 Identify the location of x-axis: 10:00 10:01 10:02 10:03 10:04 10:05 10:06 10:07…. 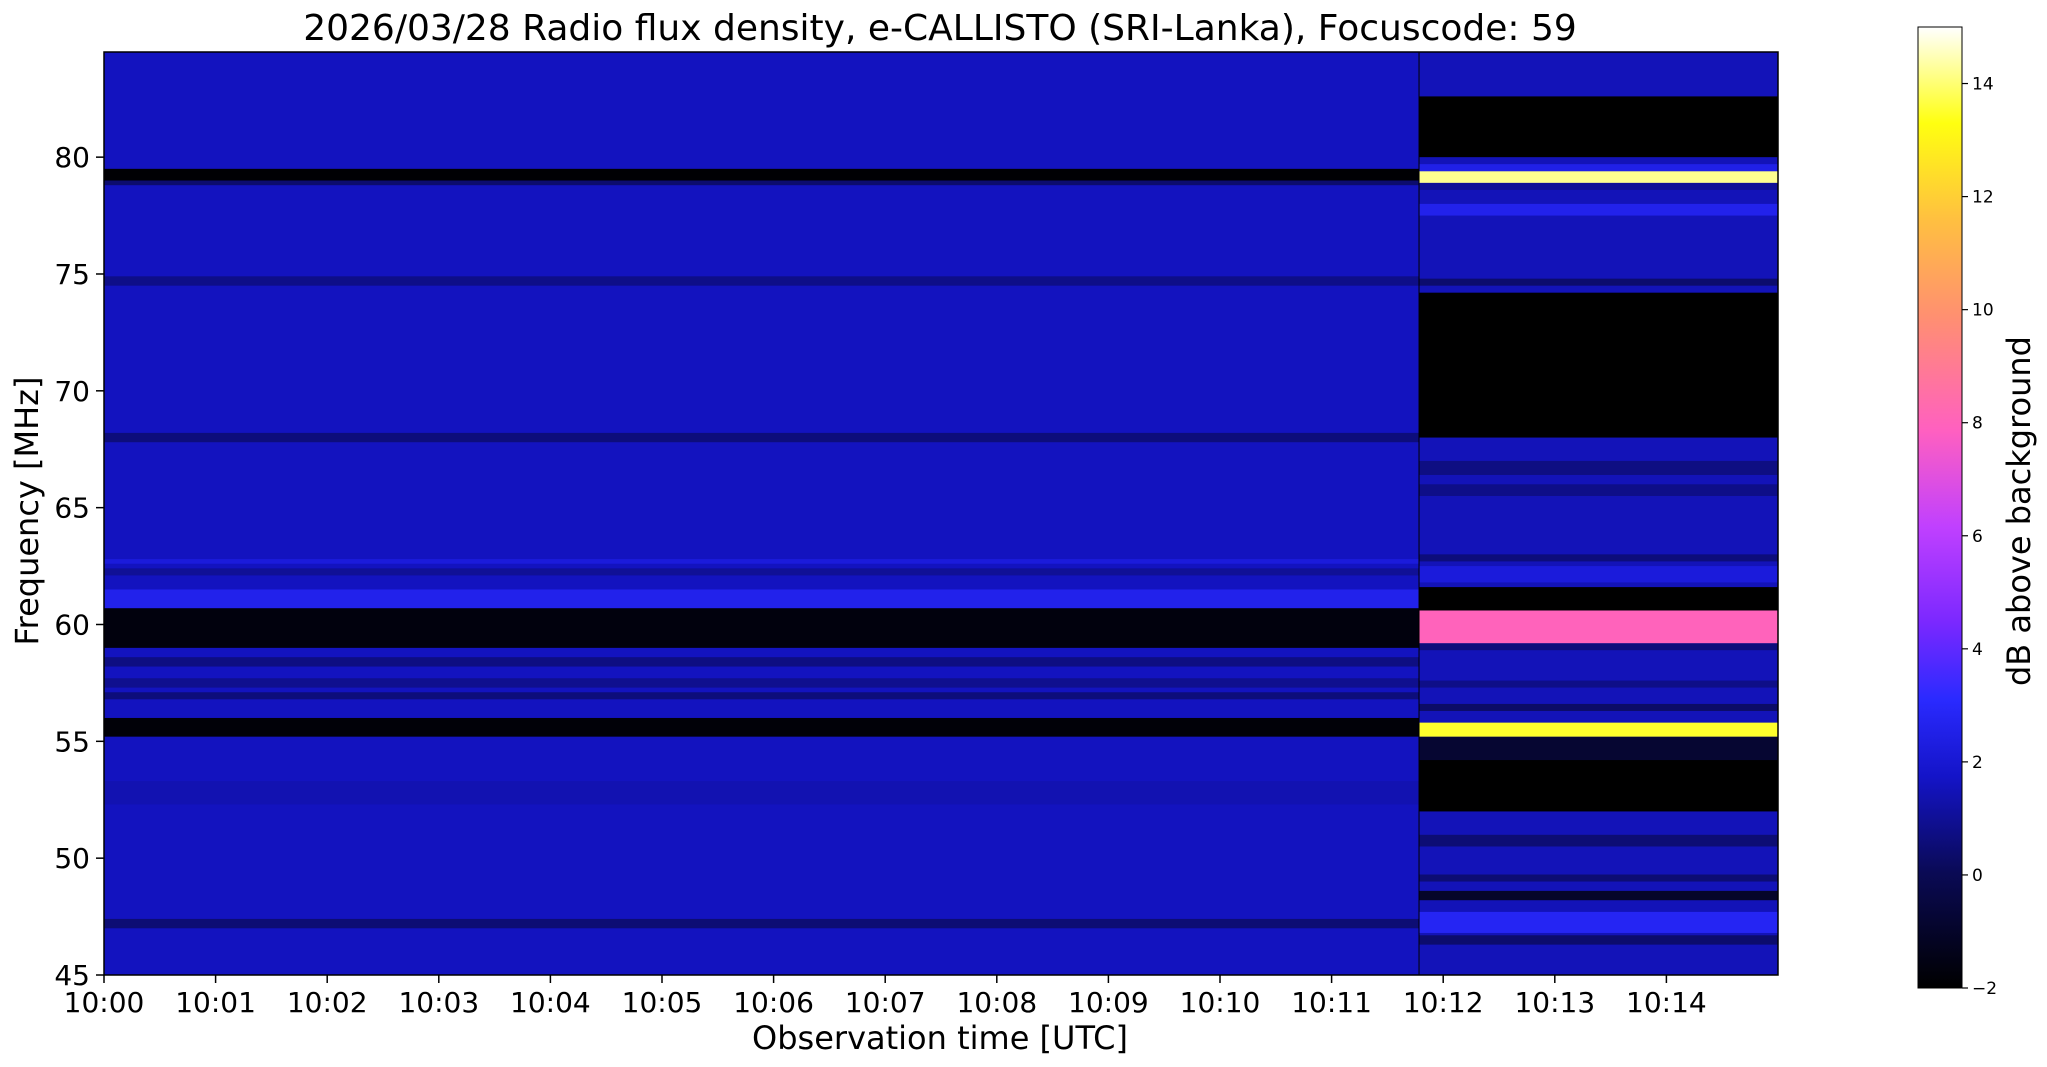
(885, 997).